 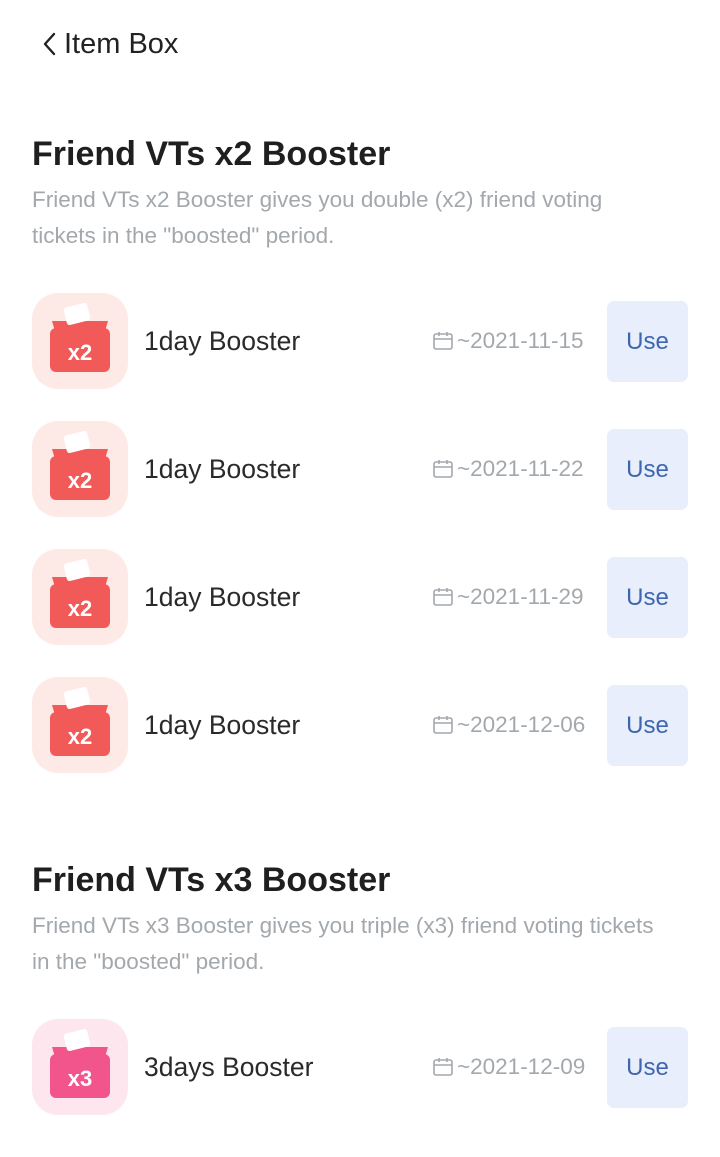 I want to click on item-expiry: ~2021-11-15, so click(x=508, y=341).